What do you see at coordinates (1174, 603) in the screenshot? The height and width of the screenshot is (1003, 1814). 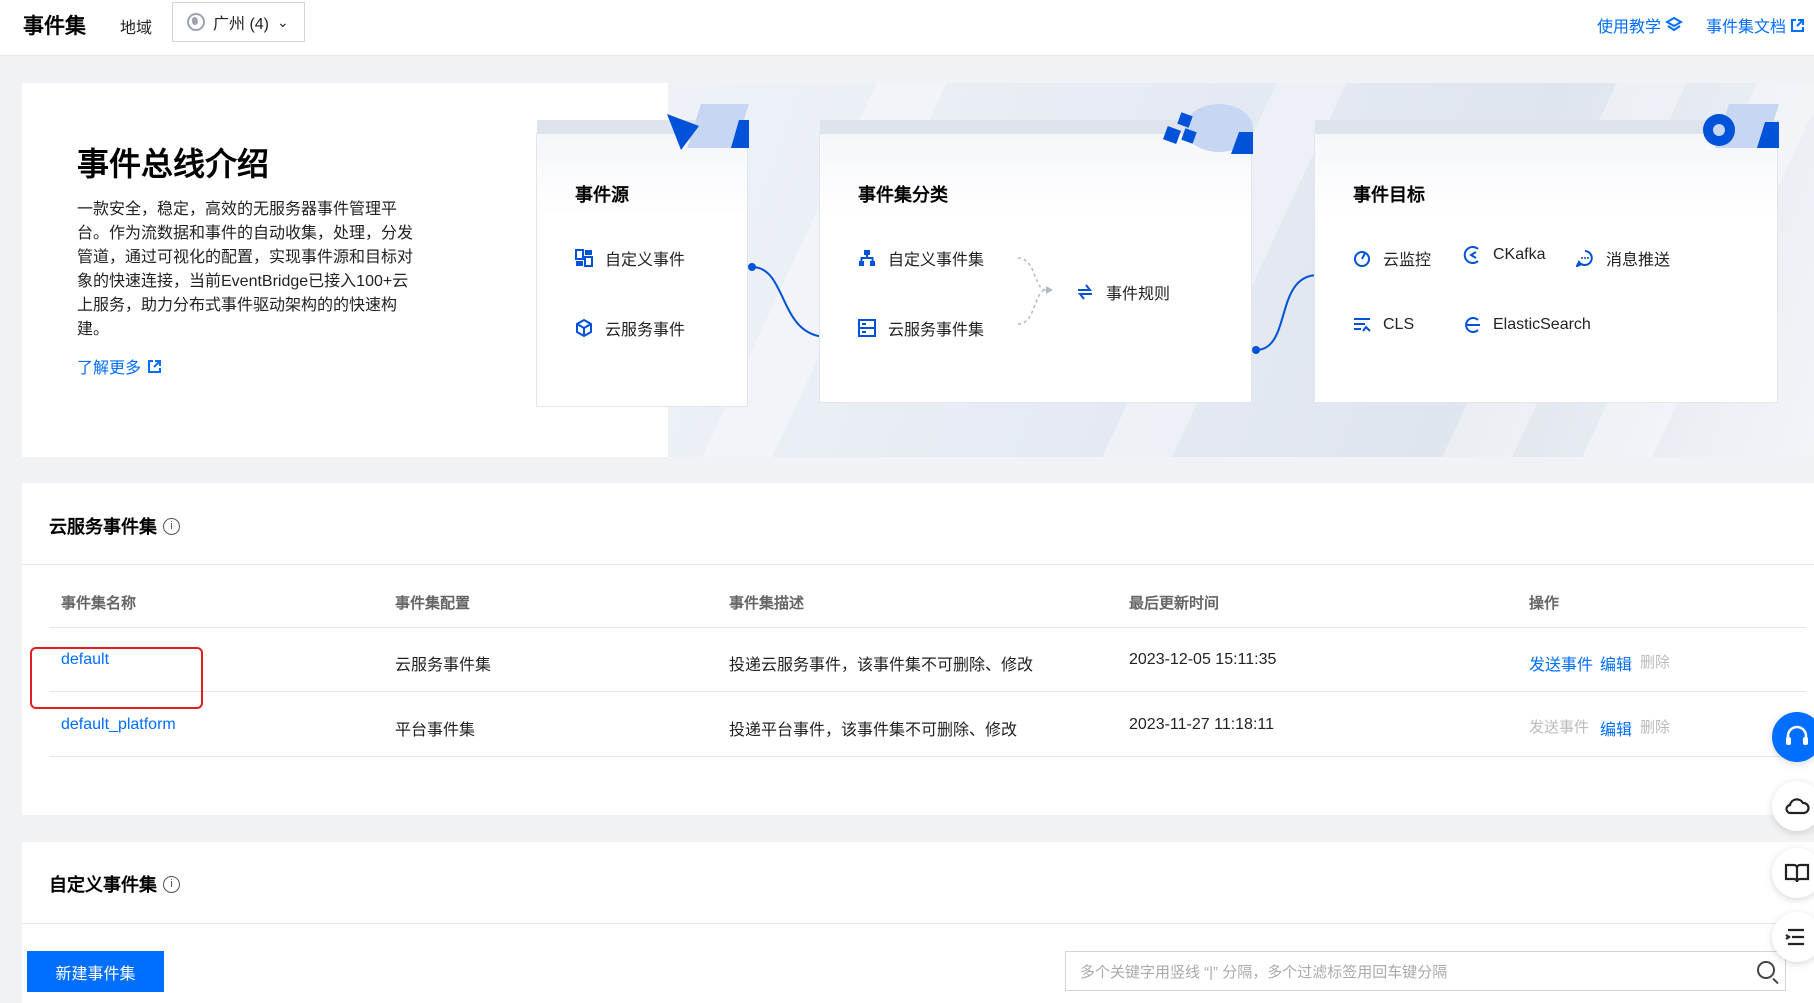 I see `column-header-updated: 最后更新时间` at bounding box center [1174, 603].